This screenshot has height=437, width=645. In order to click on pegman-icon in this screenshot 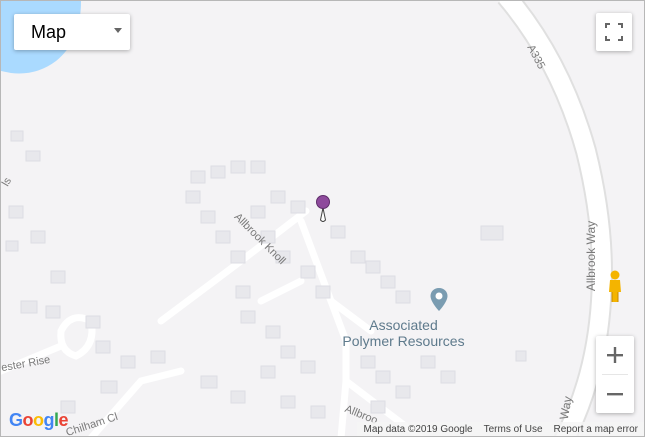, I will do `click(615, 286)`.